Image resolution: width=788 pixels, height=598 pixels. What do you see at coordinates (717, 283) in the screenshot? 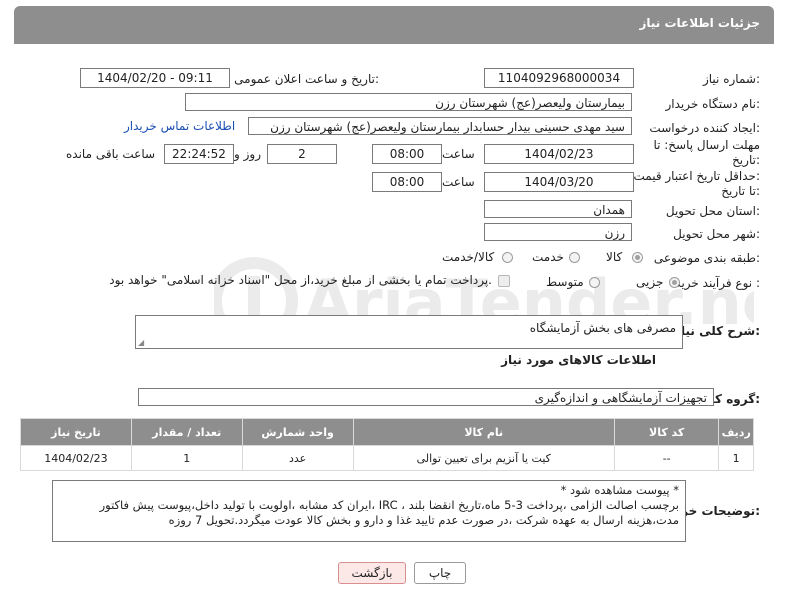
I see `process-type-label: نوع فرآیند خرید :` at bounding box center [717, 283].